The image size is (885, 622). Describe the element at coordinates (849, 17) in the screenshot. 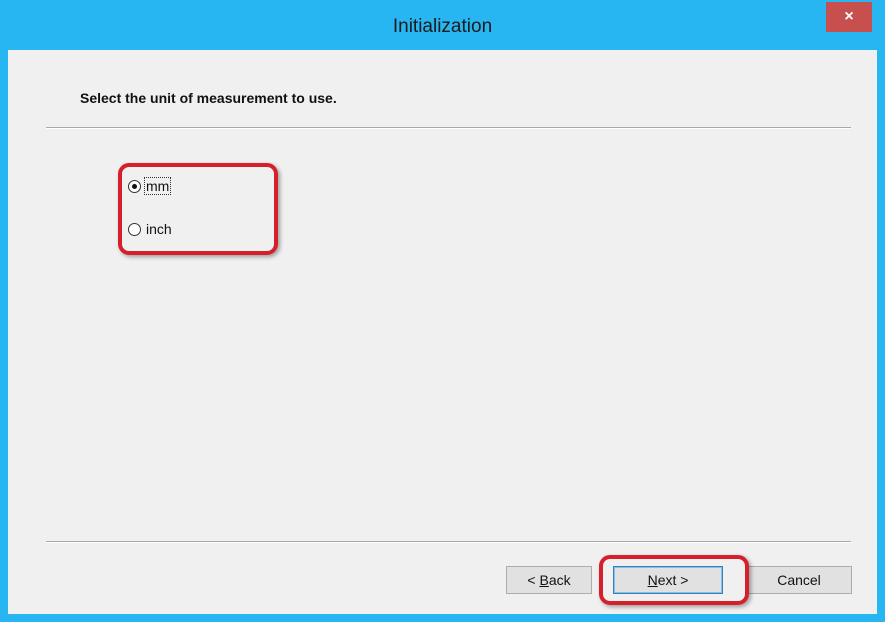

I see `close-button: ×` at that location.